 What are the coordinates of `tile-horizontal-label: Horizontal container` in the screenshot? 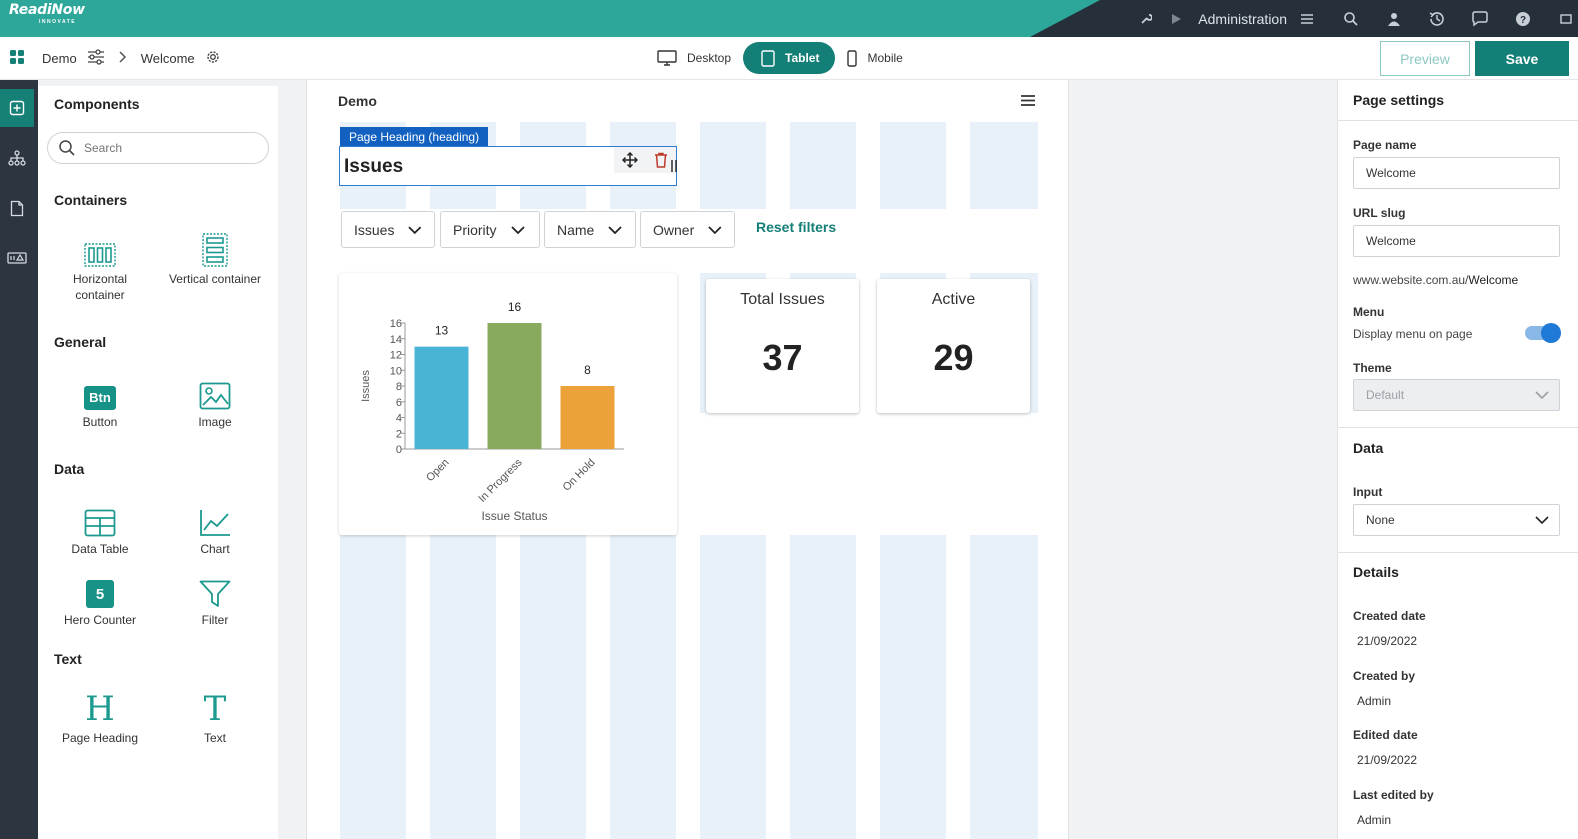 It's located at (100, 287).